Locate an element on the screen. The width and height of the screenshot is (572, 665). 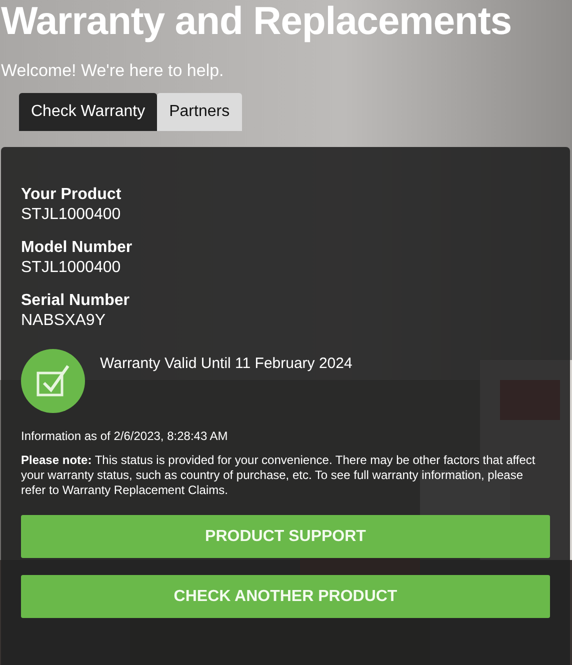
field-label: Model Number is located at coordinates (77, 248).